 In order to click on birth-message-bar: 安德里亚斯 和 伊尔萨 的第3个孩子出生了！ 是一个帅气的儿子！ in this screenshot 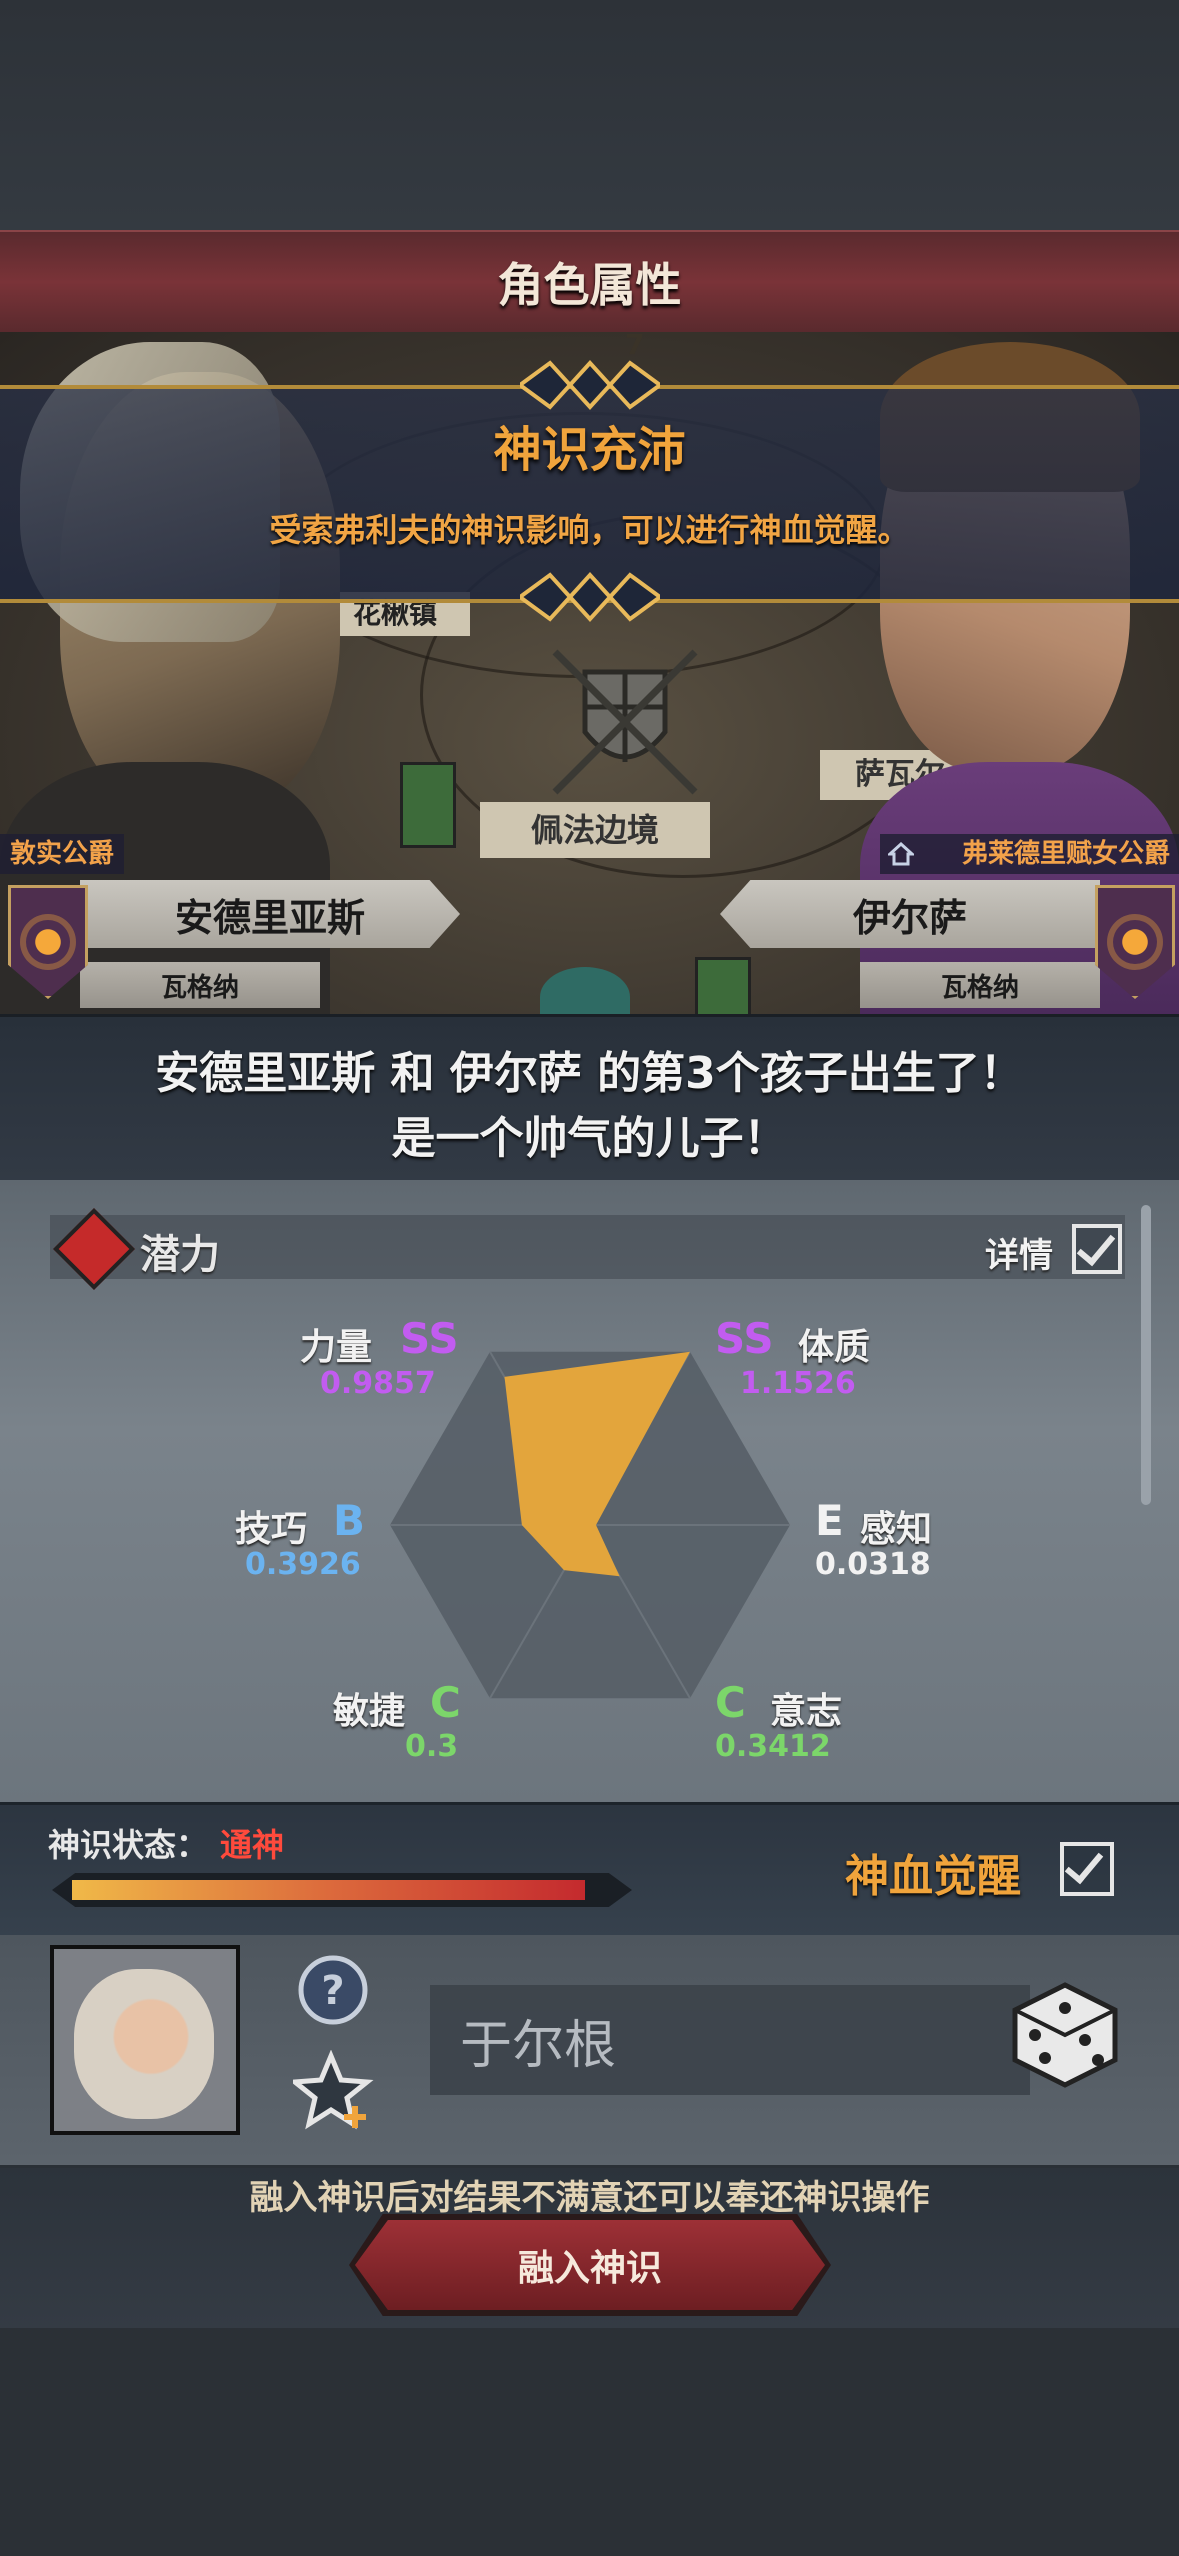, I will do `click(589, 1099)`.